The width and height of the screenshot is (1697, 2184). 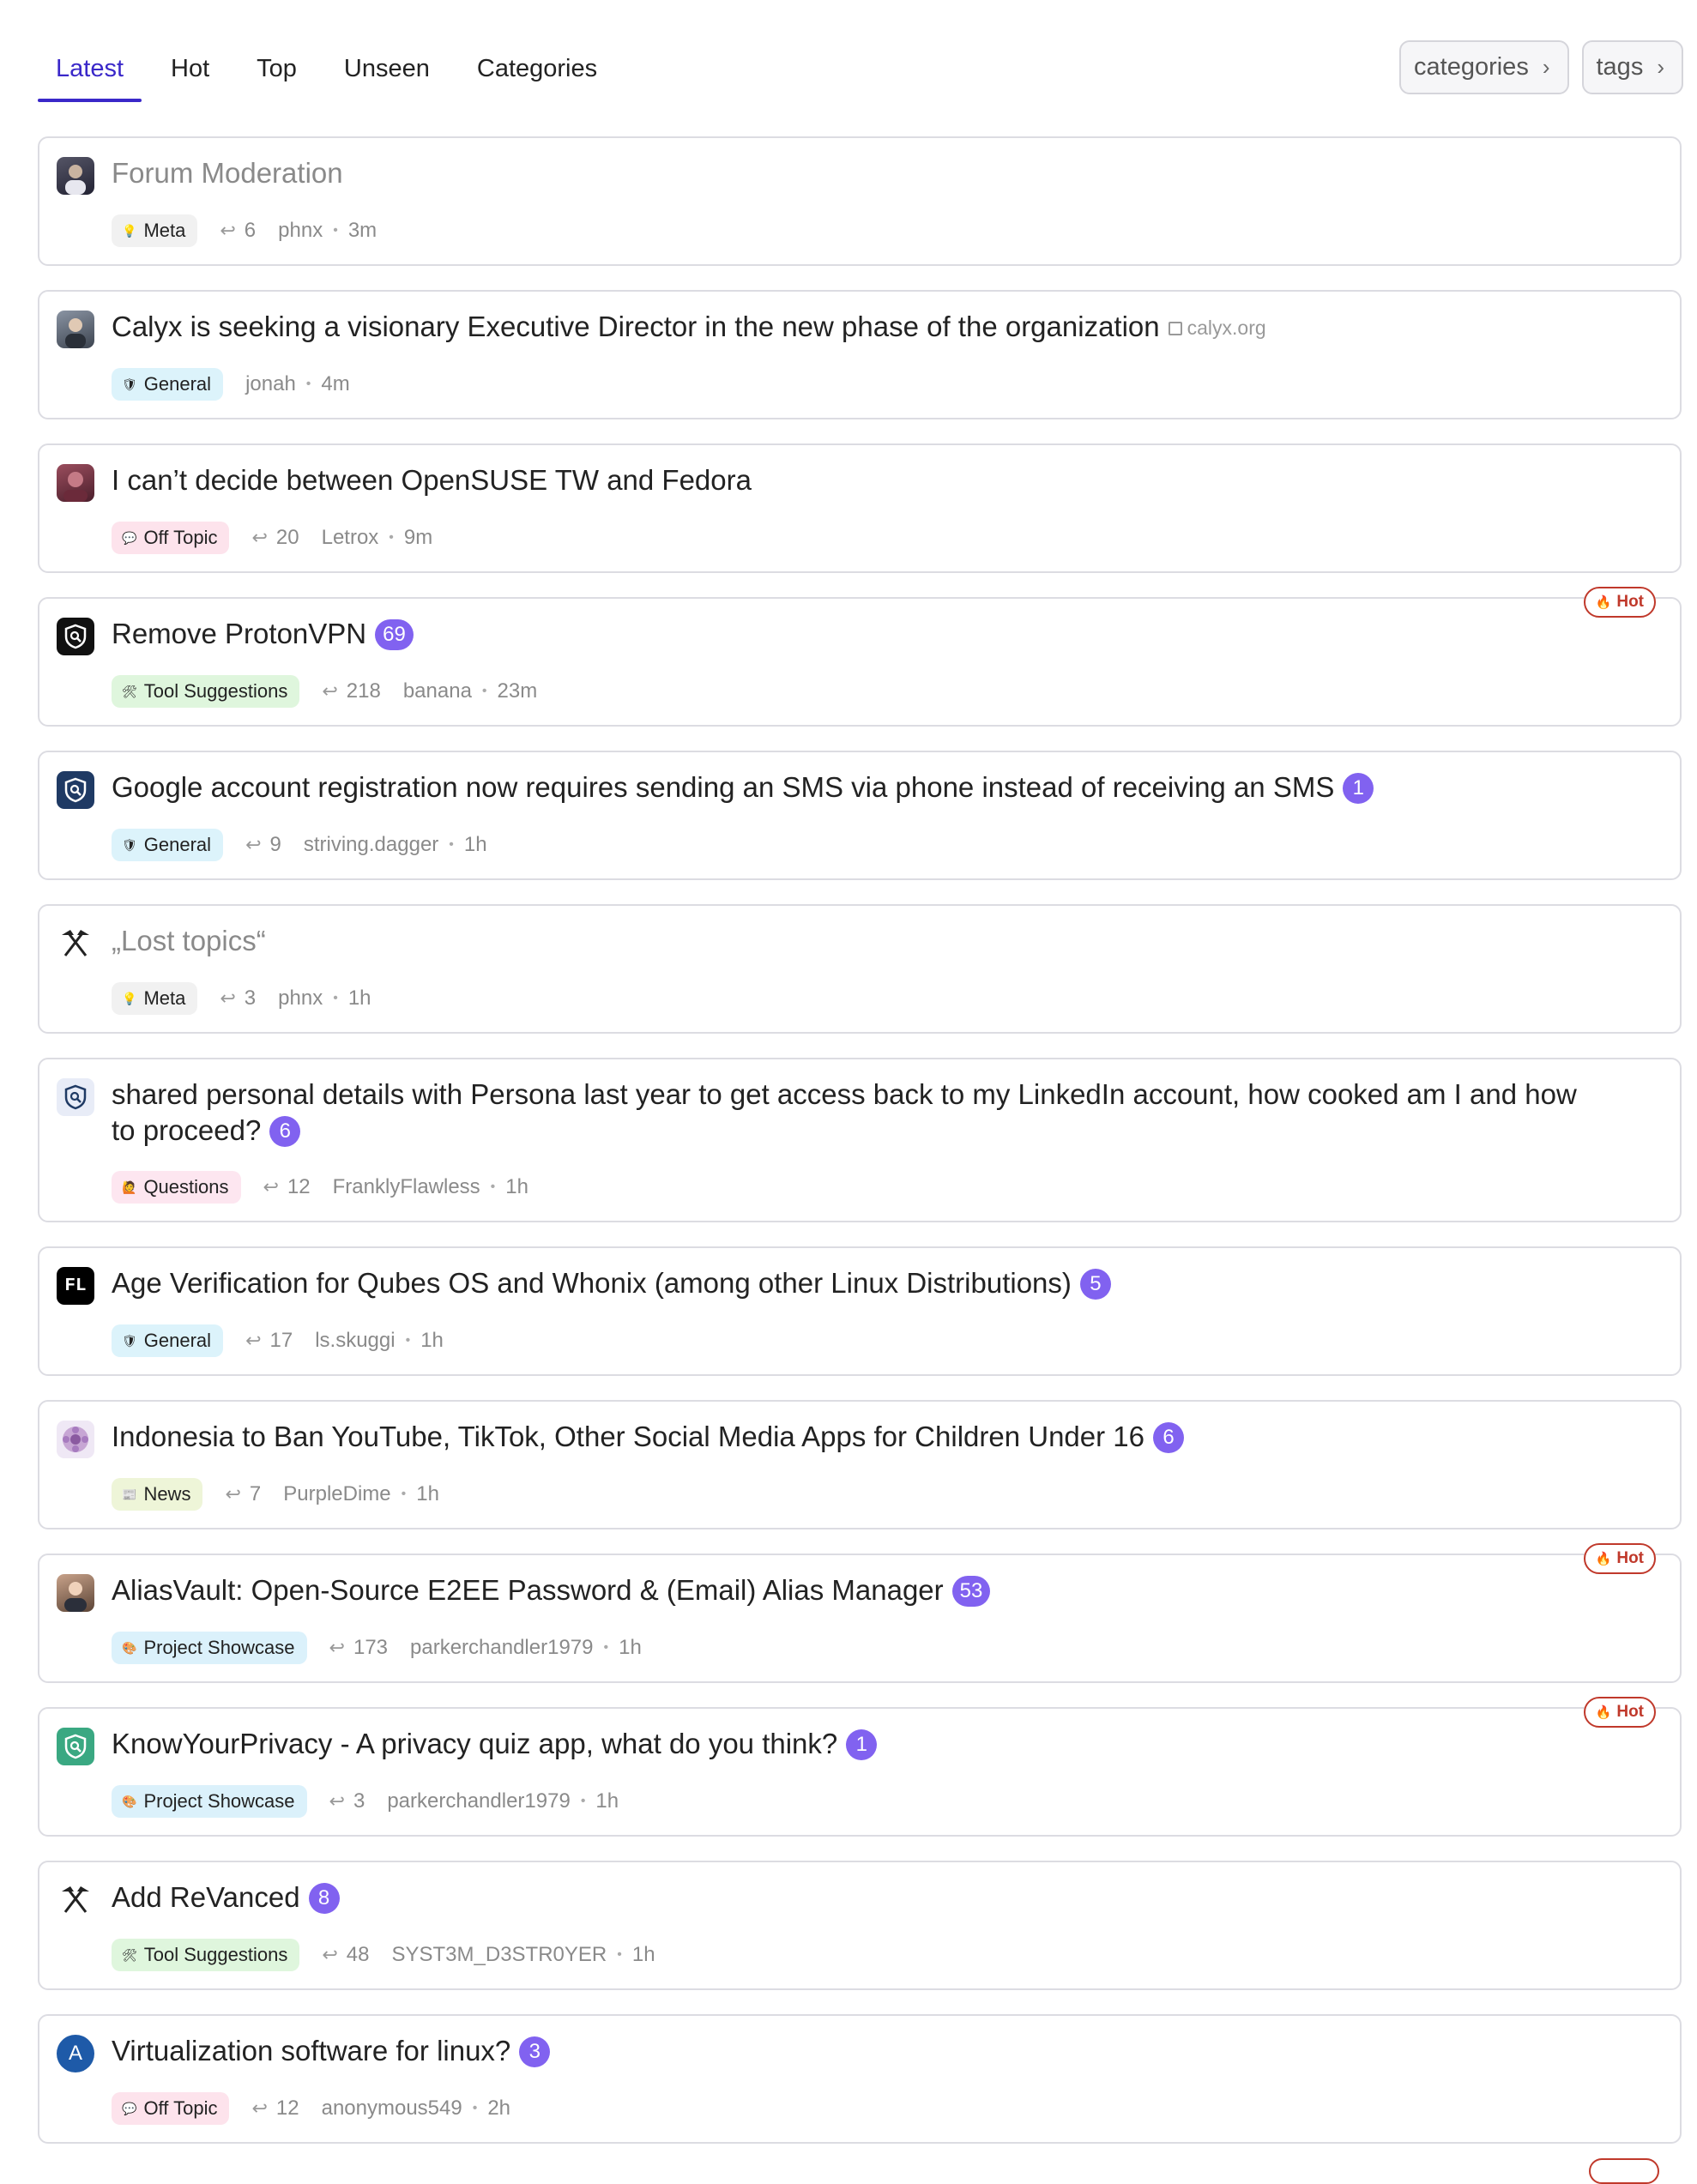 What do you see at coordinates (394, 634) in the screenshot?
I see `unread-count-badge: 69` at bounding box center [394, 634].